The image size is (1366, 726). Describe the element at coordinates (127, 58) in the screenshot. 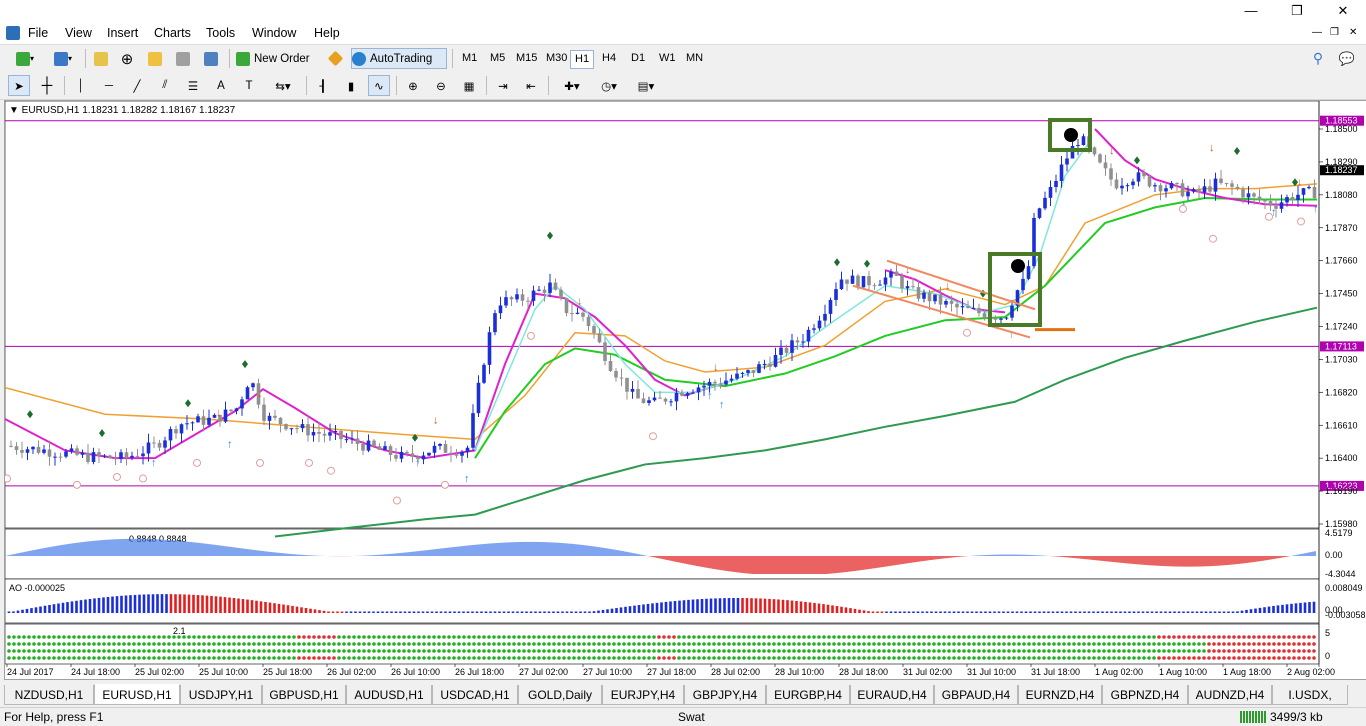

I see `data-window-button: ⊕` at that location.